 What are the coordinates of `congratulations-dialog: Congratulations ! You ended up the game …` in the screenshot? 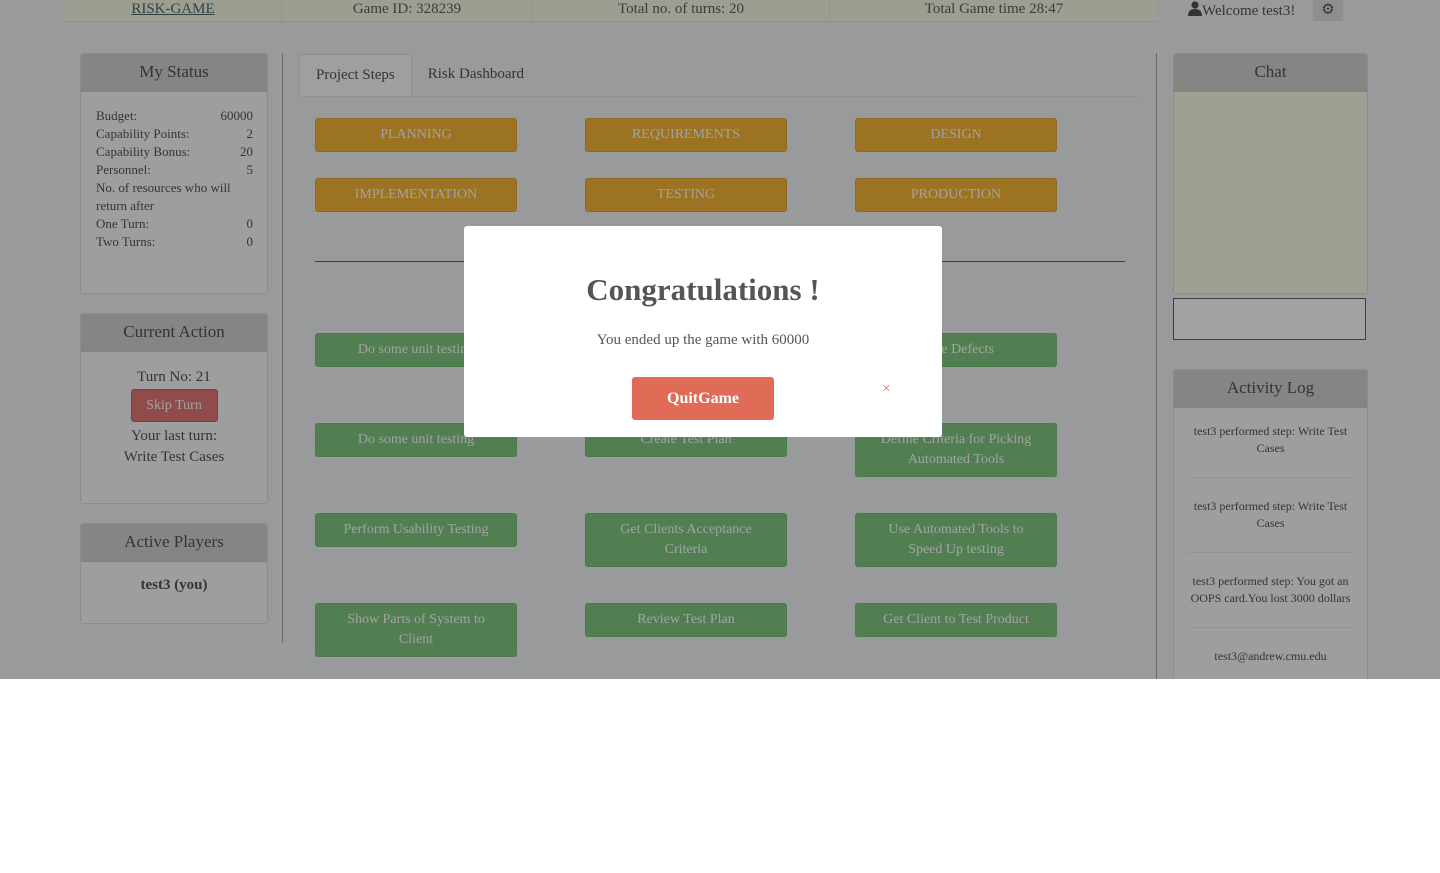 It's located at (703, 331).